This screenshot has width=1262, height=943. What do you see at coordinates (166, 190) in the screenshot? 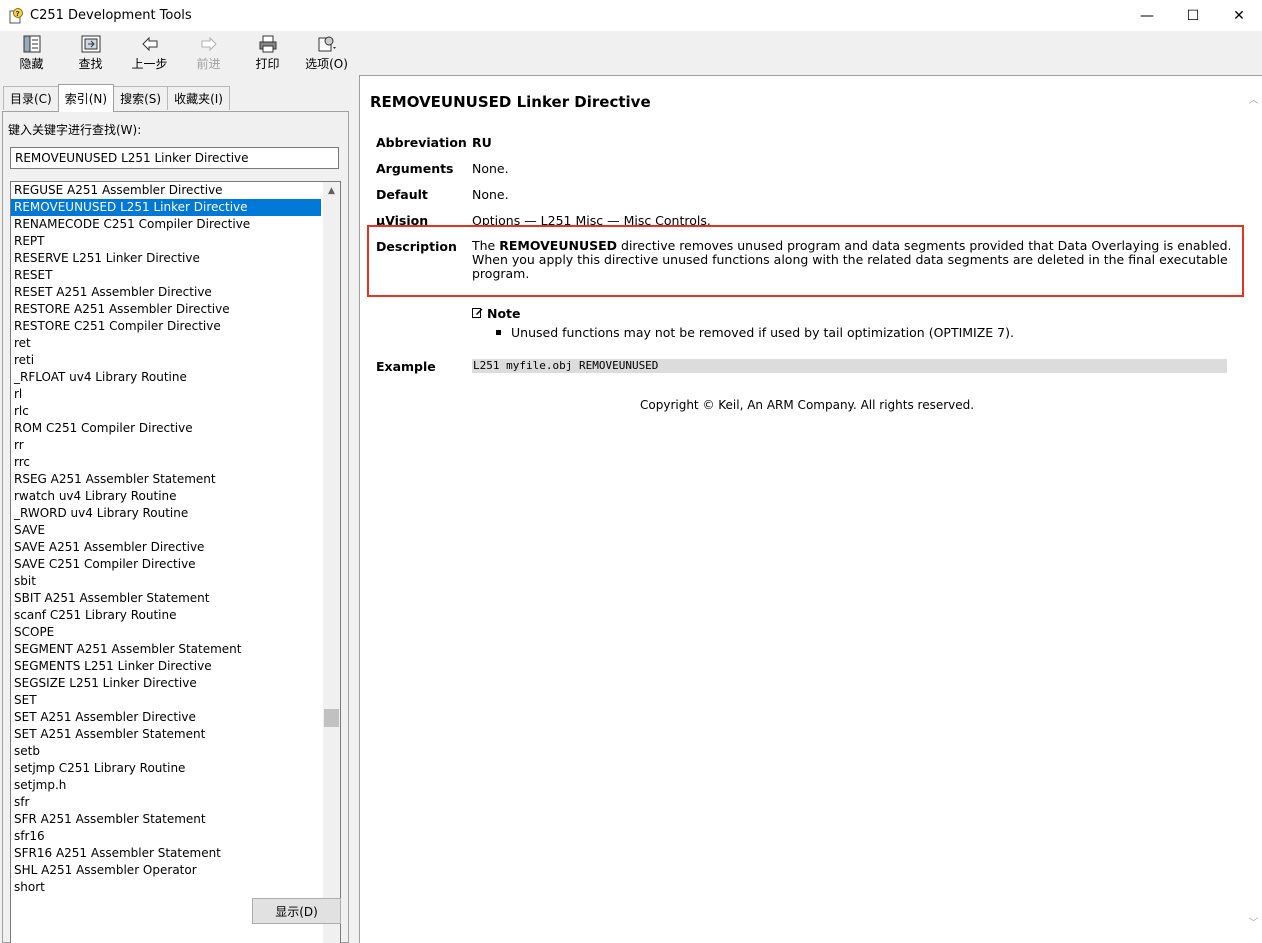
I see `keyword-list-item: REGUSE A251 Assembler Directive` at bounding box center [166, 190].